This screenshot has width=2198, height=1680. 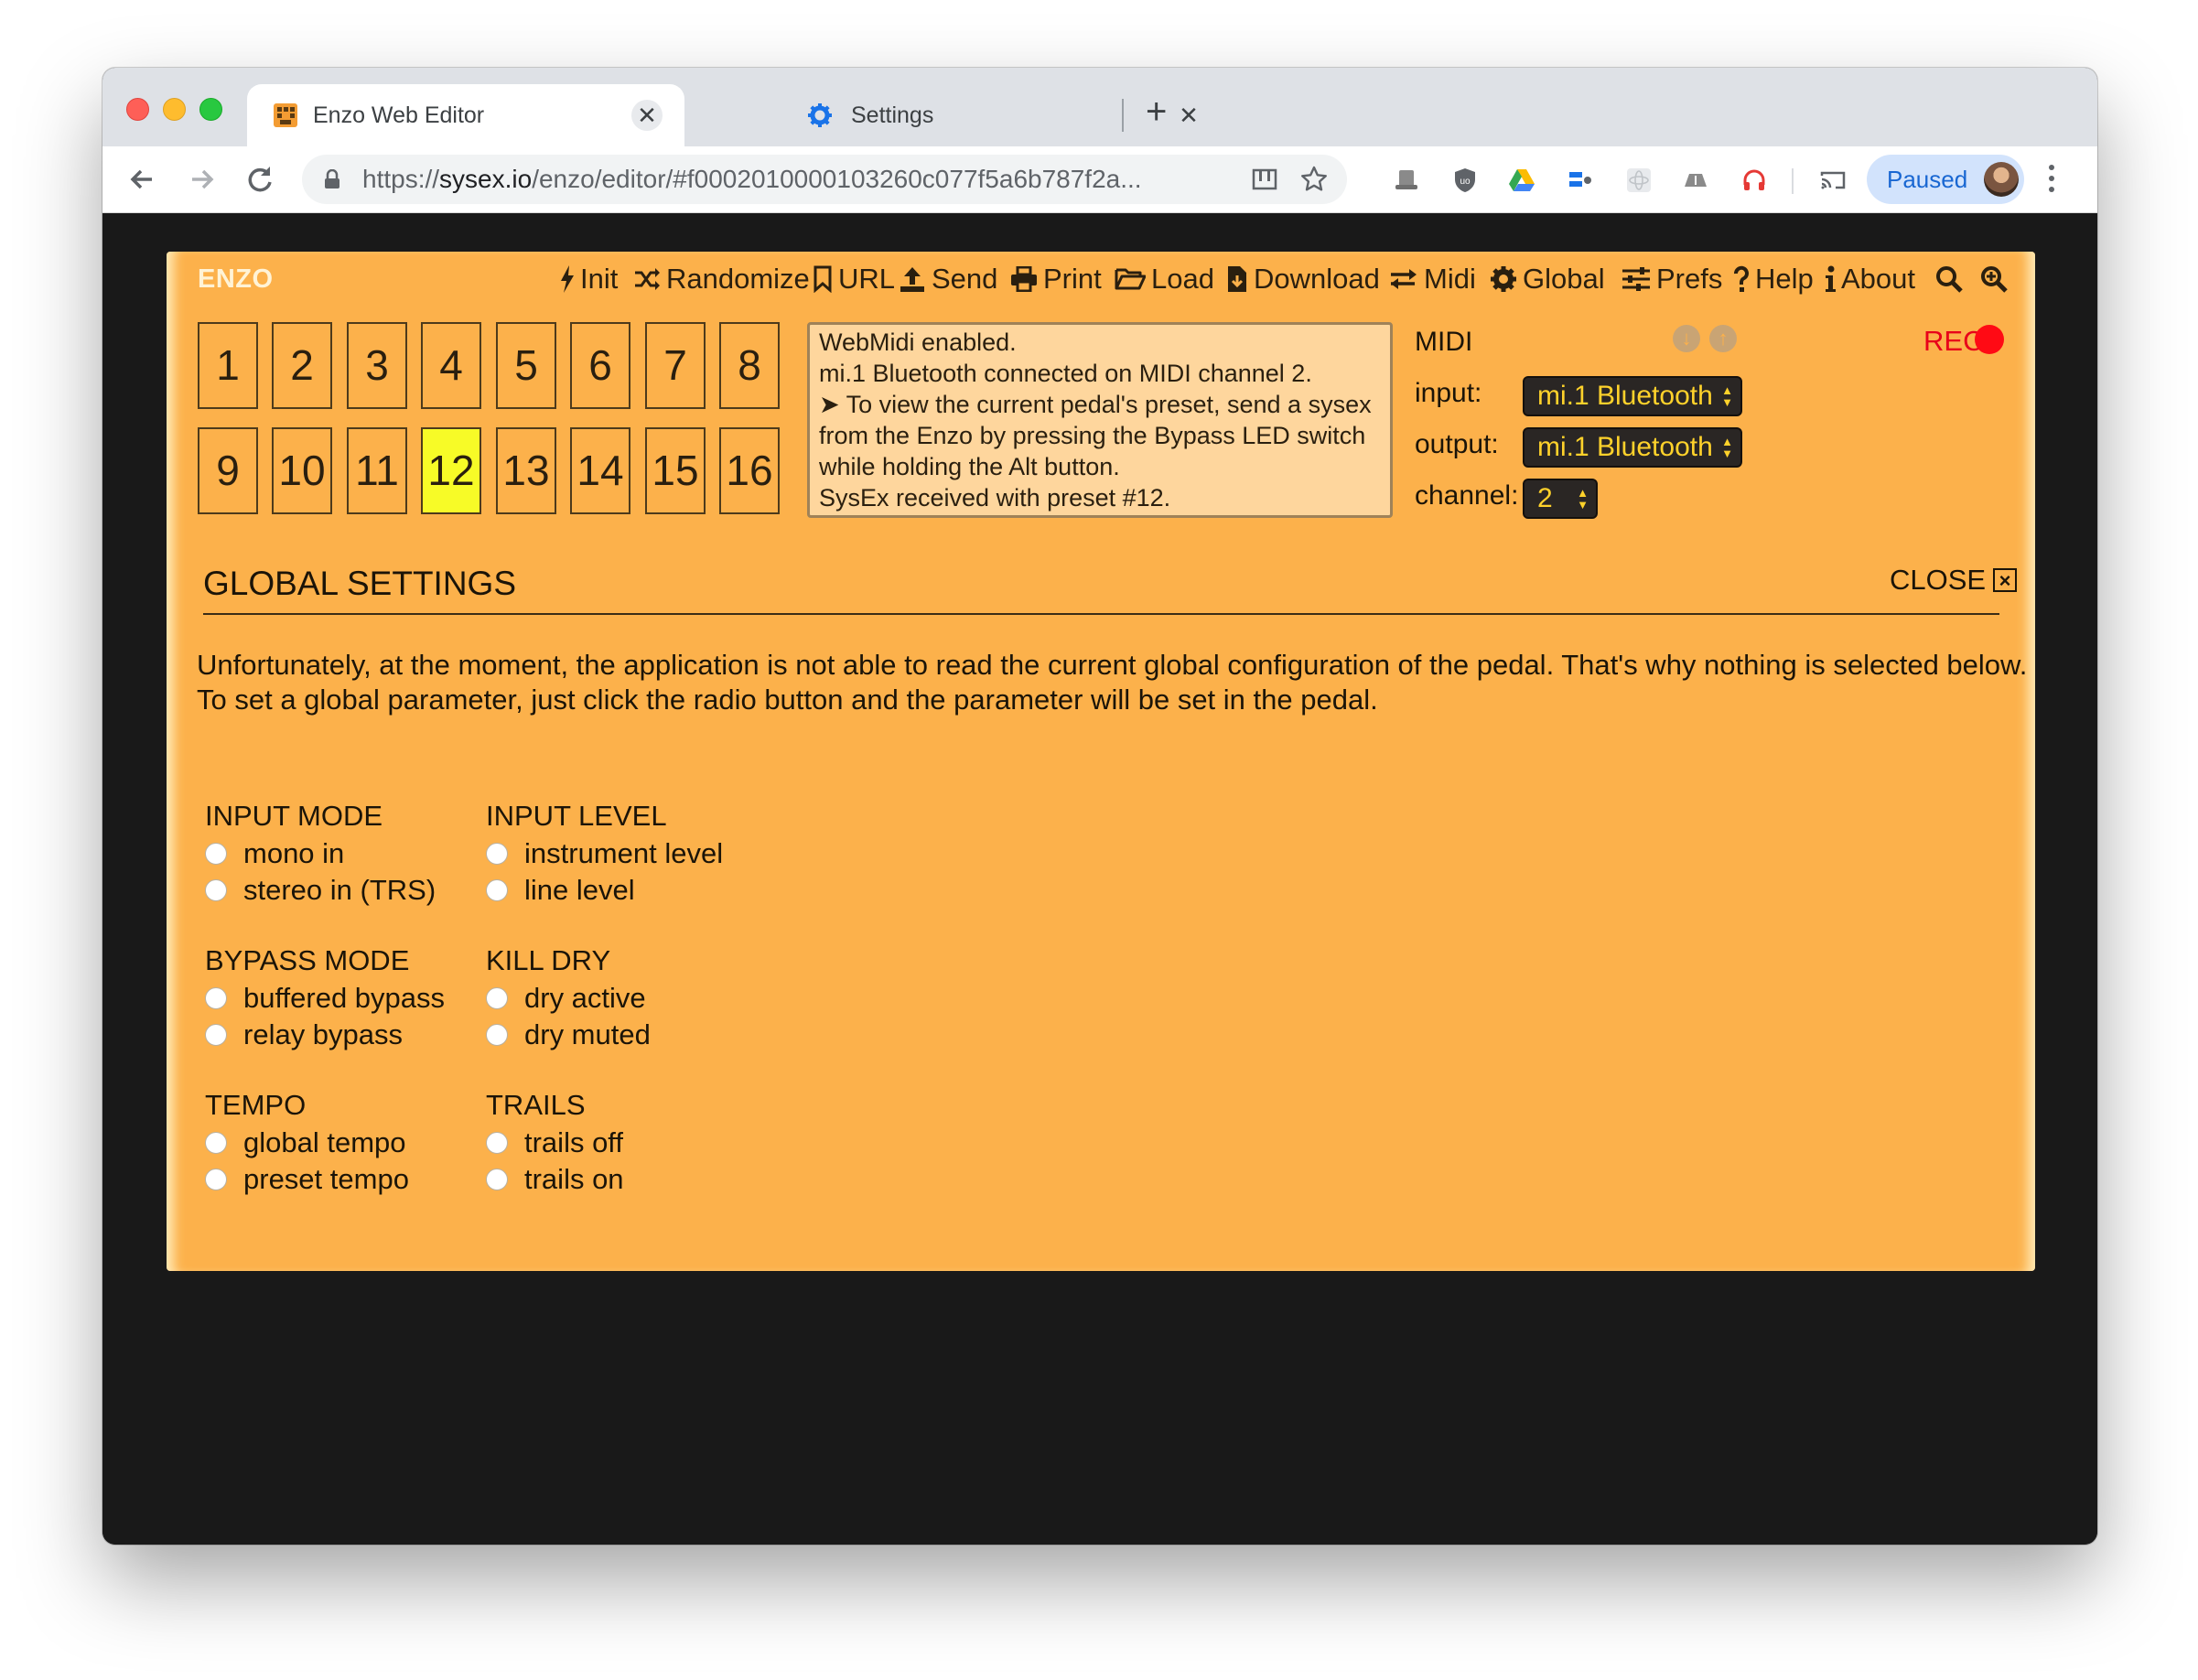 What do you see at coordinates (307, 1179) in the screenshot?
I see `option-preset-tempo: preset tempo` at bounding box center [307, 1179].